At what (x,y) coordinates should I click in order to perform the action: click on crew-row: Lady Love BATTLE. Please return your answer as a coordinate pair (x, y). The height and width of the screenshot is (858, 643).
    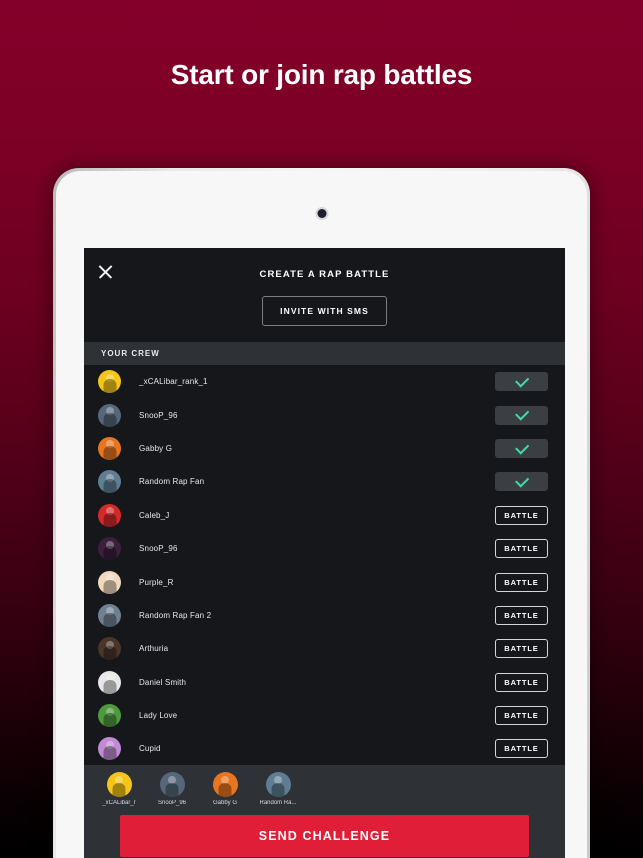
    Looking at the image, I should click on (324, 715).